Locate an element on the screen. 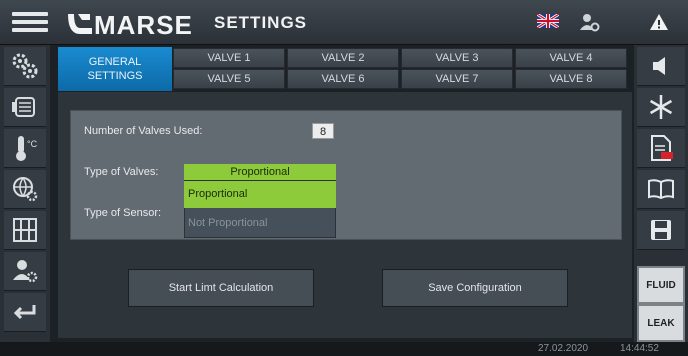 Image resolution: width=688 pixels, height=356 pixels. pdf-document-icon is located at coordinates (661, 148).